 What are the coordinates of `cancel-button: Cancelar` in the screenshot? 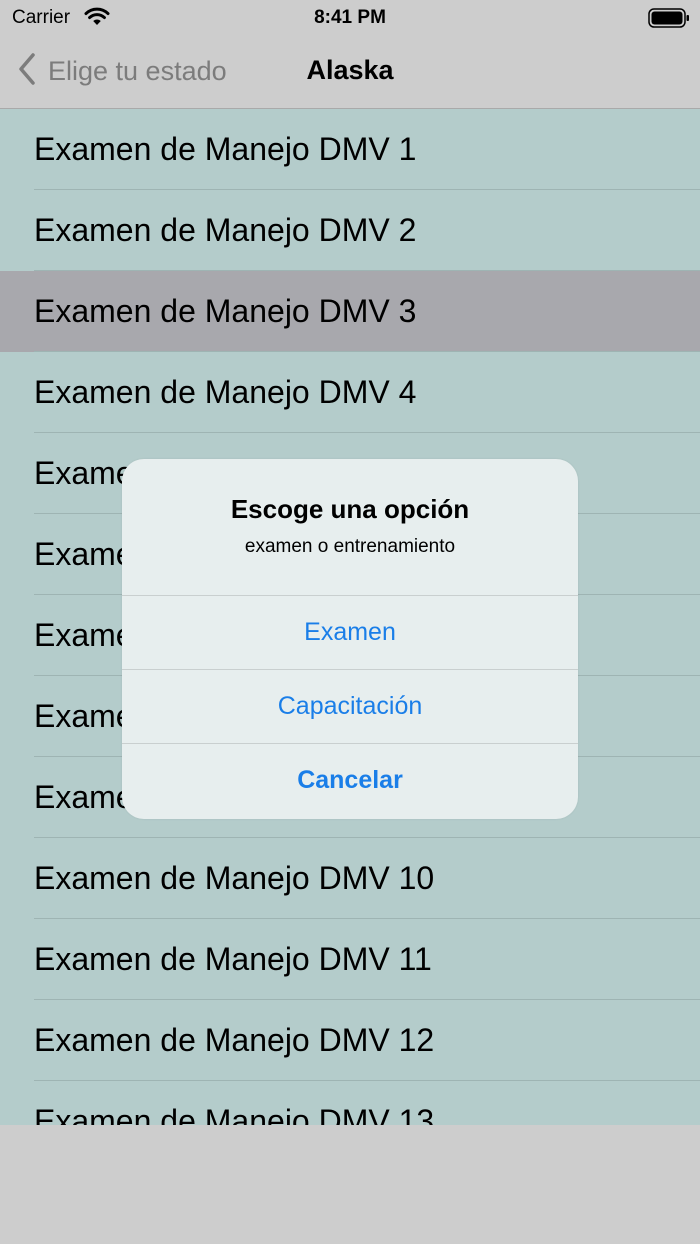 It's located at (350, 780).